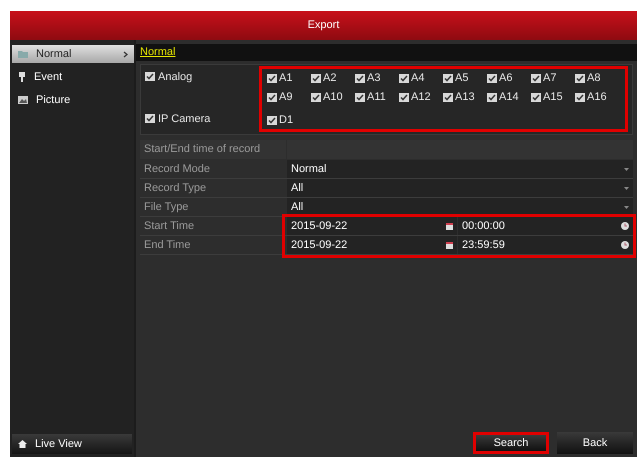 This screenshot has height=457, width=637. I want to click on channel-label: A6, so click(505, 78).